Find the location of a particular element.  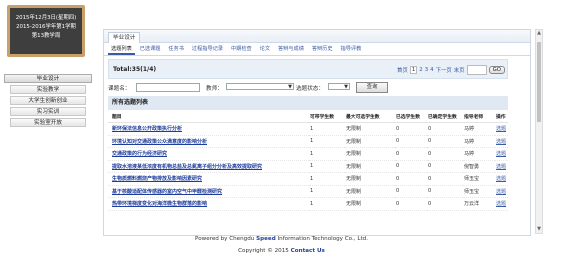

tab-assignment: 任务书 is located at coordinates (176, 49).